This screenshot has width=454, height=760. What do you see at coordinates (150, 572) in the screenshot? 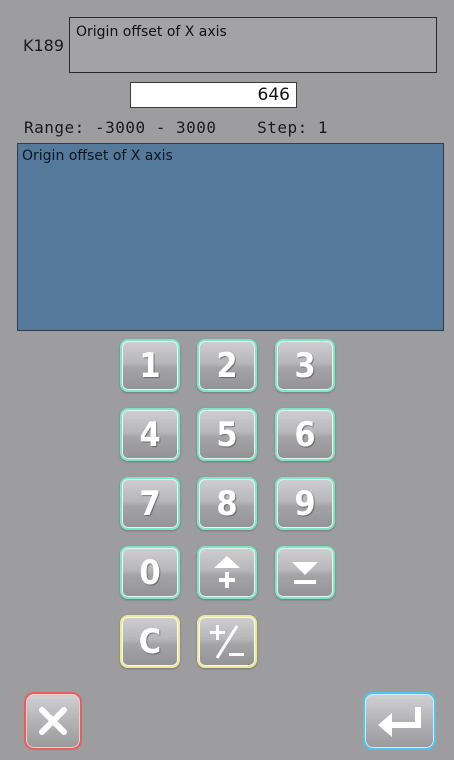
I see `key-0: 0` at bounding box center [150, 572].